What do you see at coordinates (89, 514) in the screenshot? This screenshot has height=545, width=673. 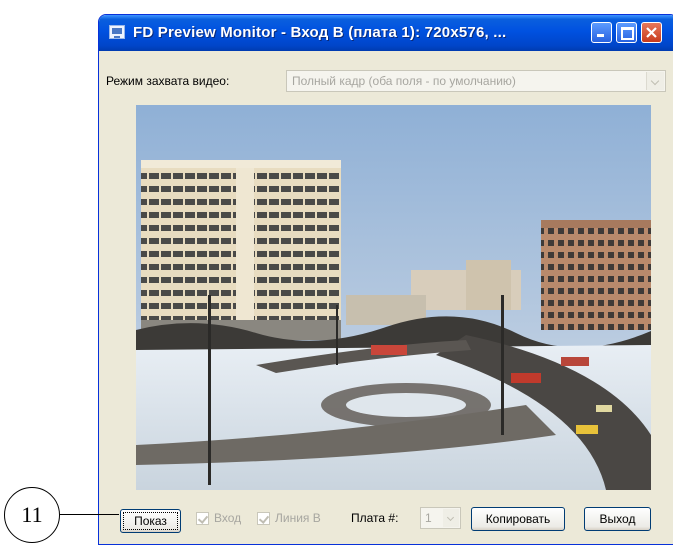 I see `callout-leader-line` at bounding box center [89, 514].